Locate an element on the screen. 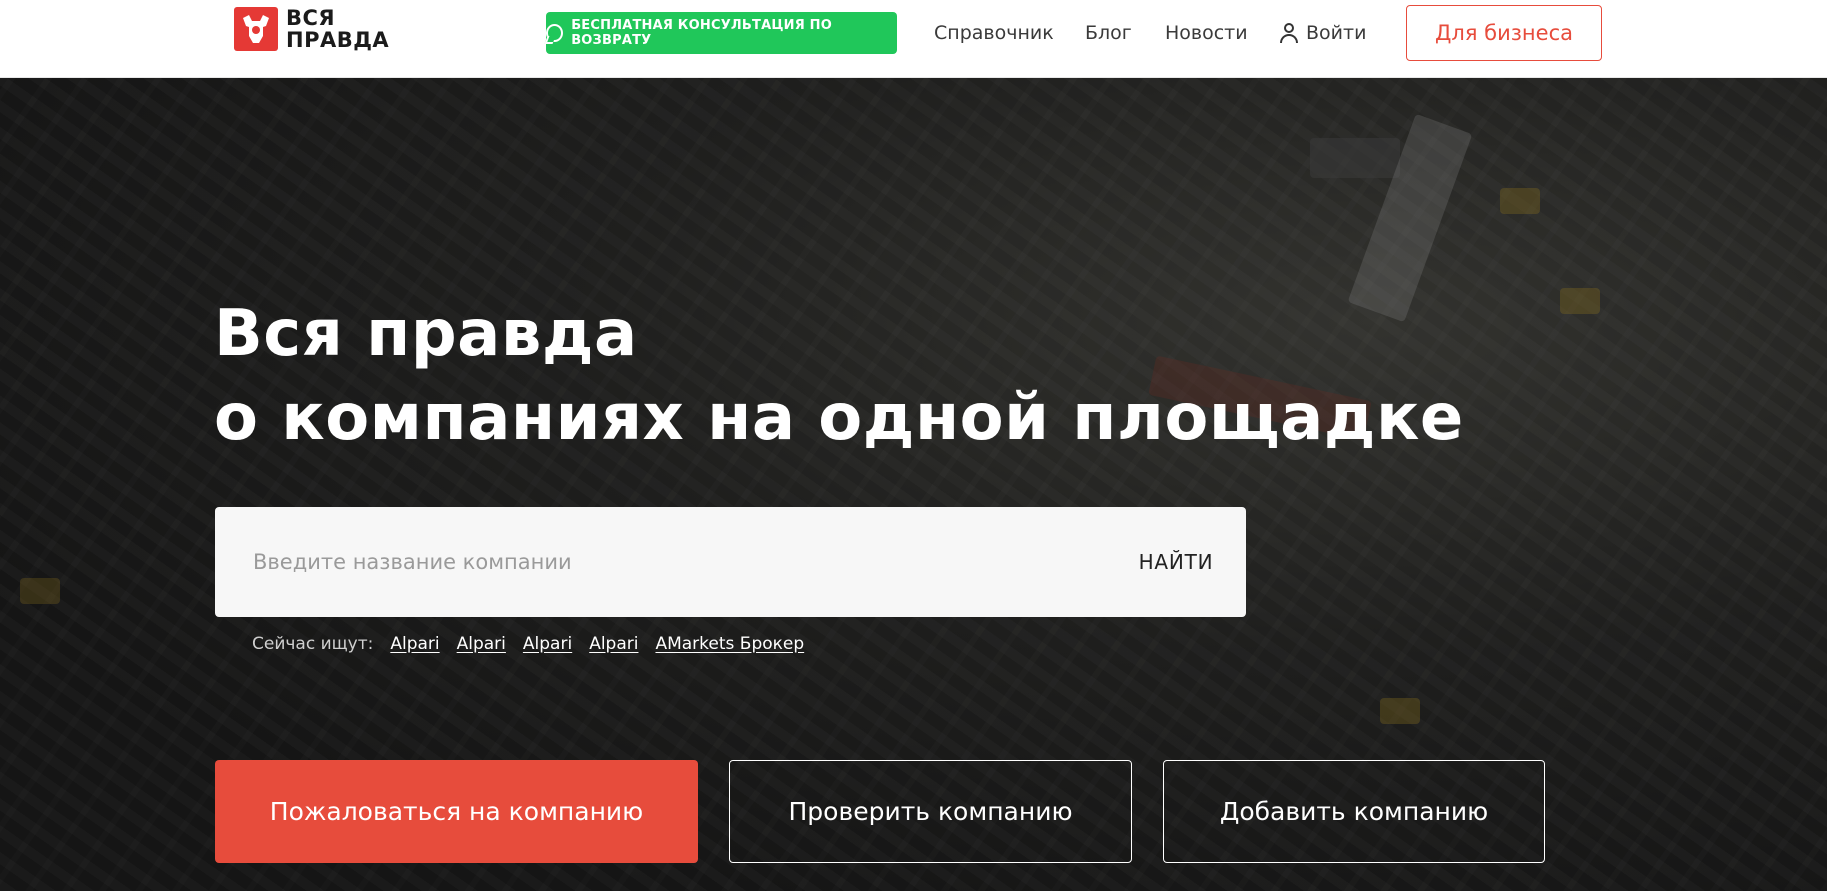 Image resolution: width=1827 pixels, height=891 pixels. logo-line1: ВСЯ is located at coordinates (311, 18).